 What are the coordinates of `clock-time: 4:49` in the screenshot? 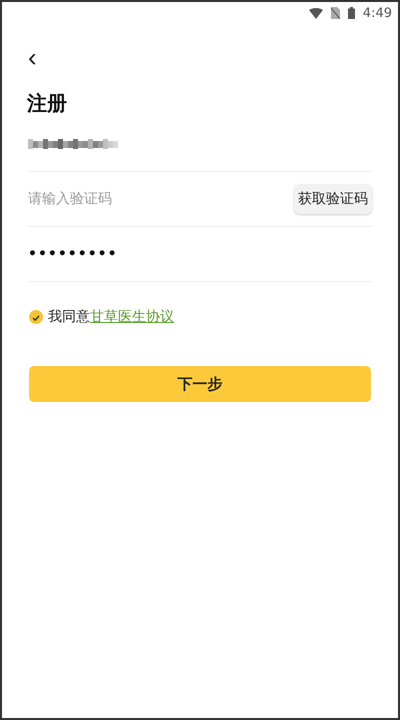 It's located at (377, 13).